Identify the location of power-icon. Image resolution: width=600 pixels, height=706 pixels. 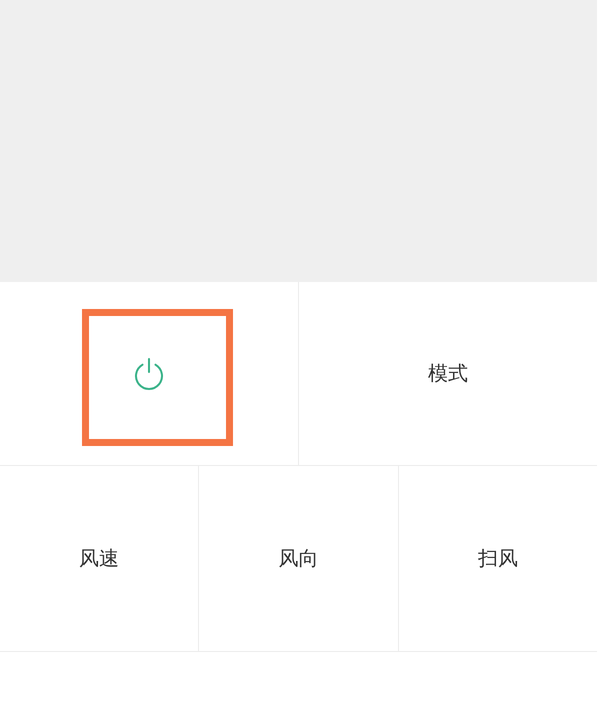
(149, 374).